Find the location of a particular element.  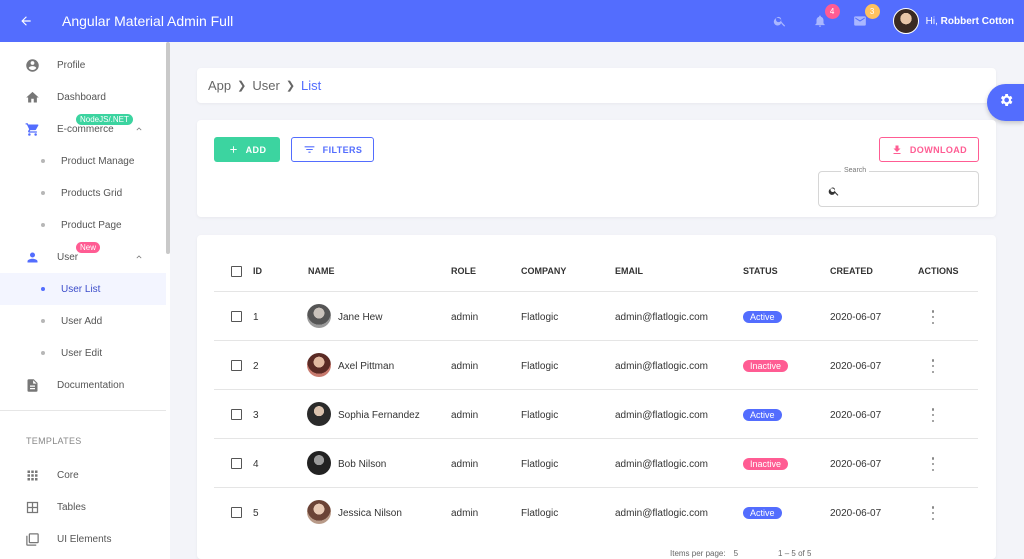

cell-name: Jane Hew is located at coordinates (360, 317).